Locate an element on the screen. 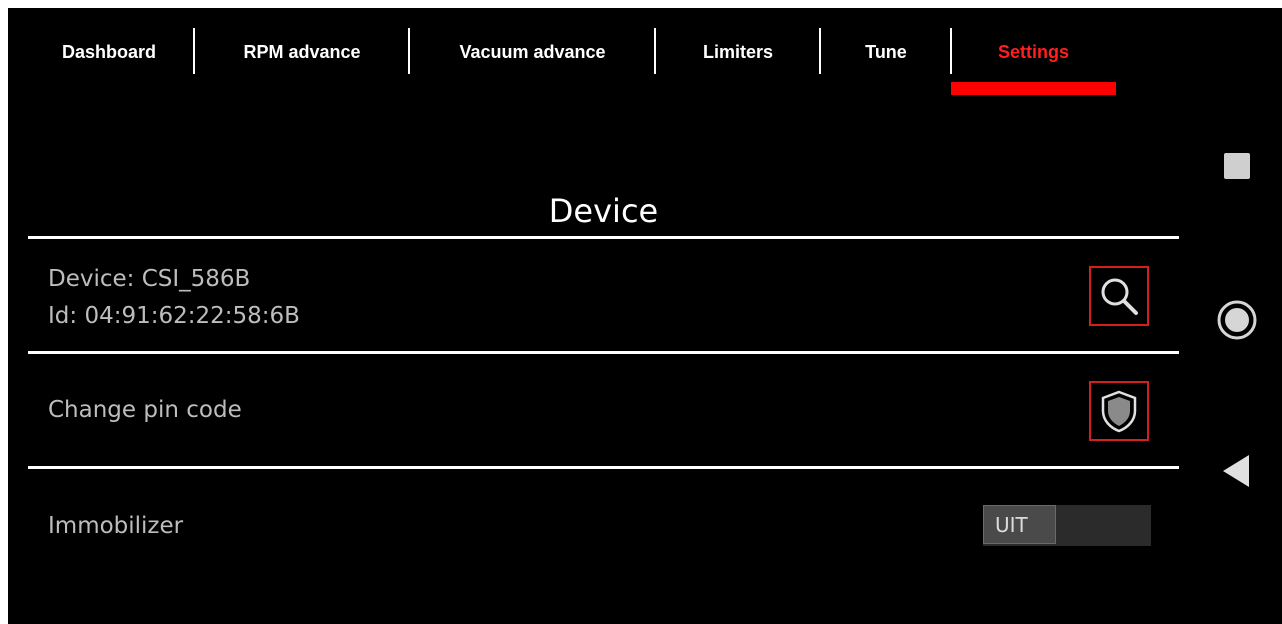  change-pin-label: Change pin code is located at coordinates (145, 410).